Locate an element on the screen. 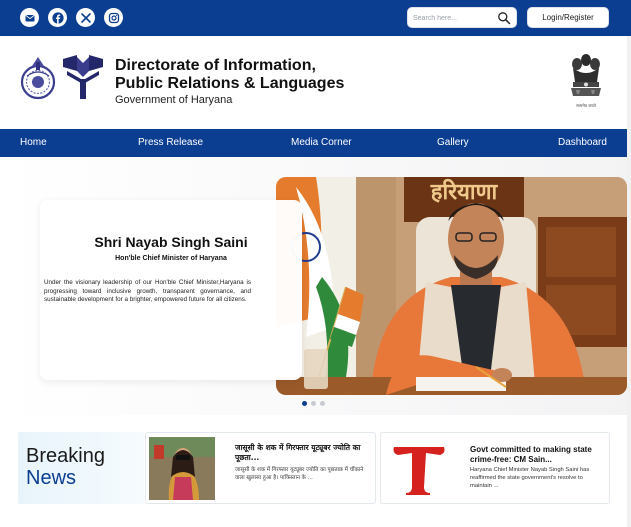 The image size is (631, 527). wall-text: हरियाणा is located at coordinates (464, 191).